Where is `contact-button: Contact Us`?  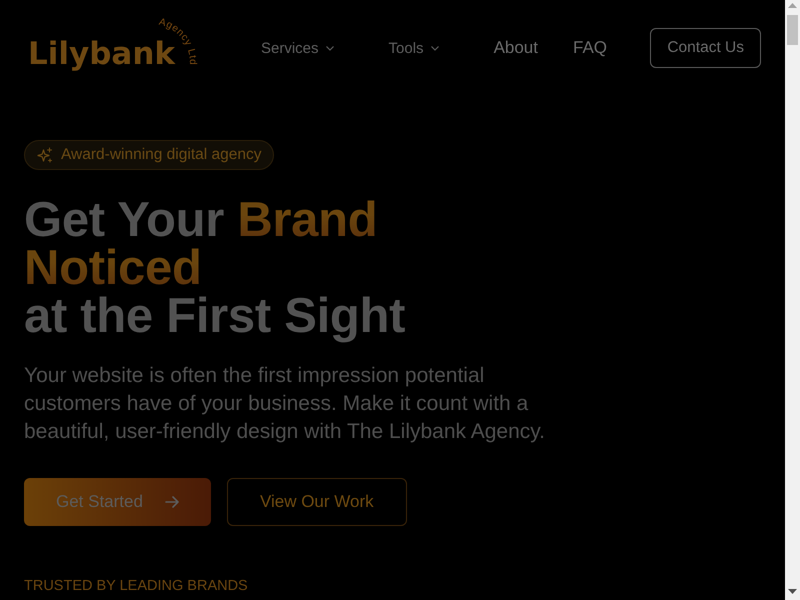
contact-button: Contact Us is located at coordinates (705, 48).